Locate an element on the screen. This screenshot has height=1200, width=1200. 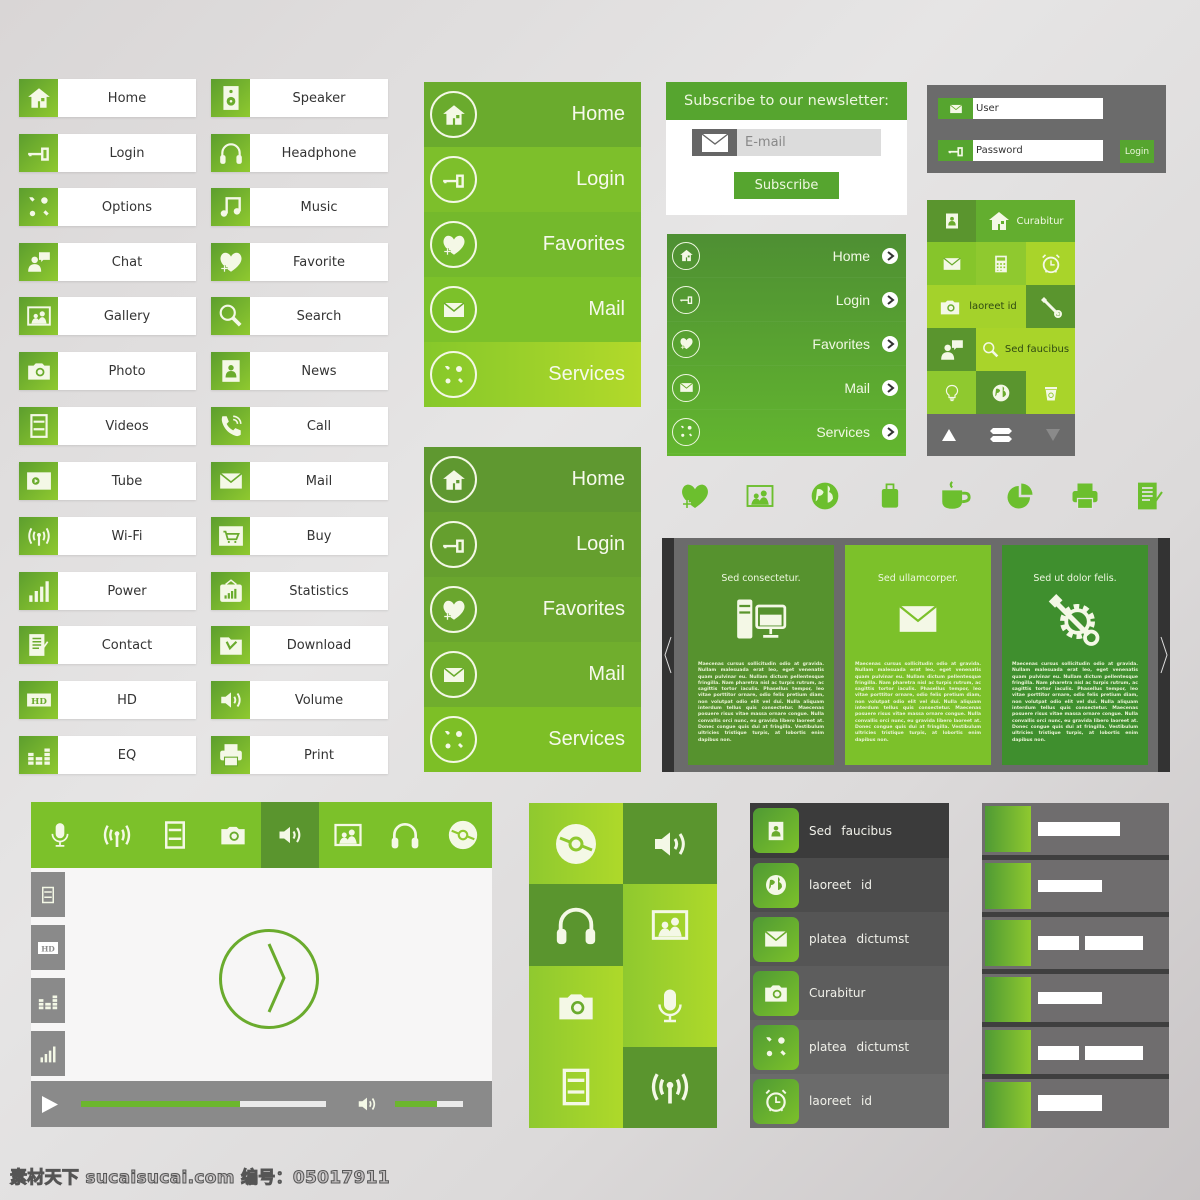
arrow-nav-home: Home is located at coordinates (786, 256).